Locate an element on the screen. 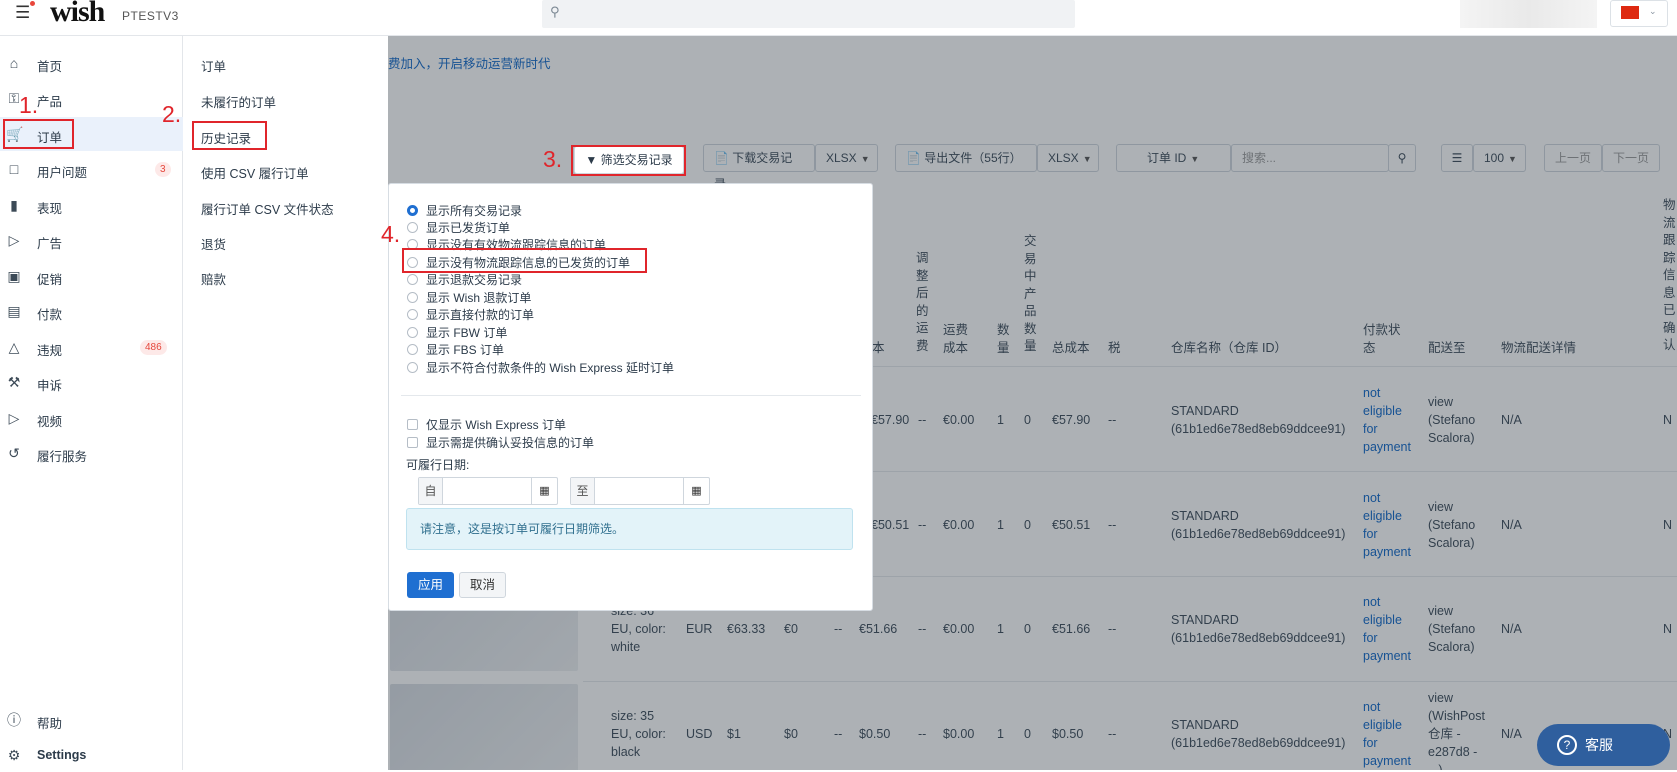 This screenshot has height=772, width=1677. sidebar-item-label: 表现 is located at coordinates (50, 209).